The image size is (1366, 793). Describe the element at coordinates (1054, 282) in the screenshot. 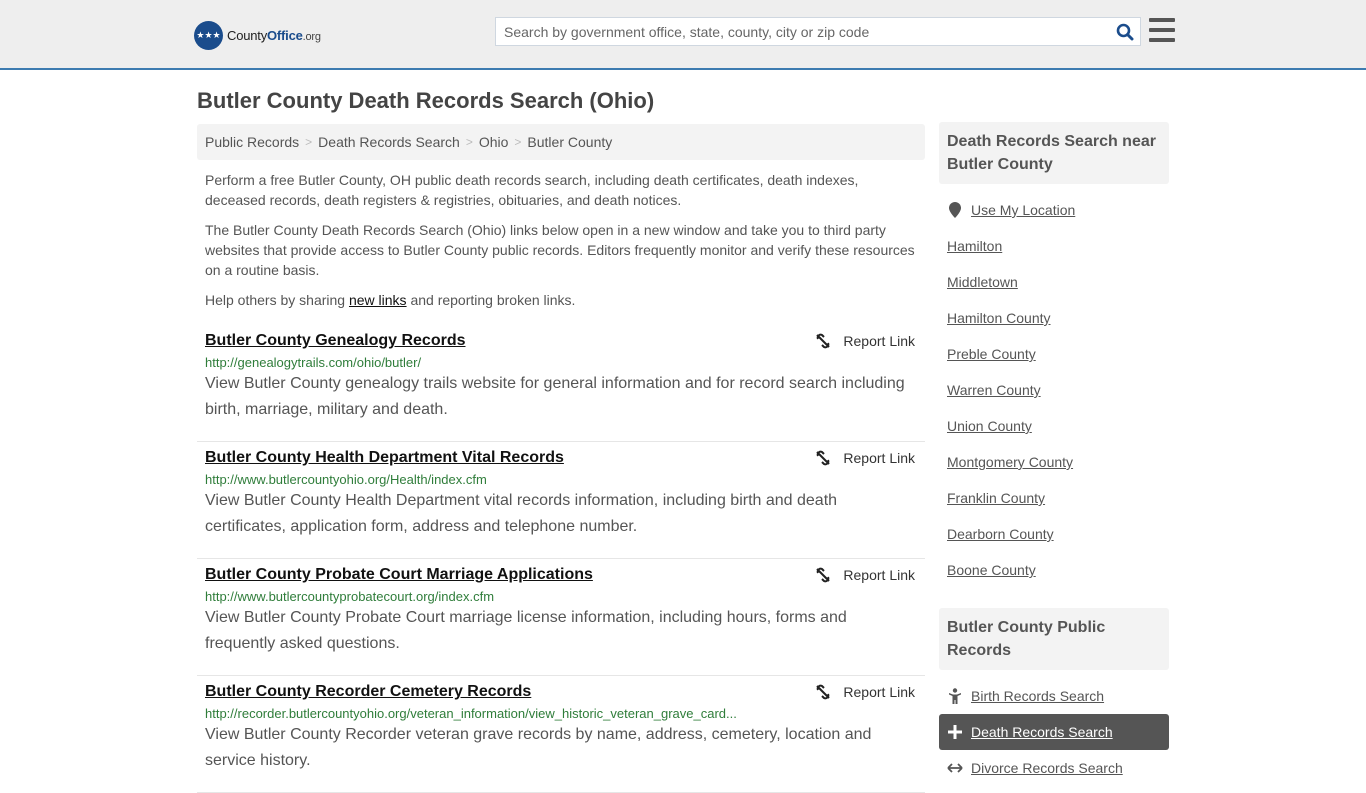

I see `nearby-item: Middletown` at that location.